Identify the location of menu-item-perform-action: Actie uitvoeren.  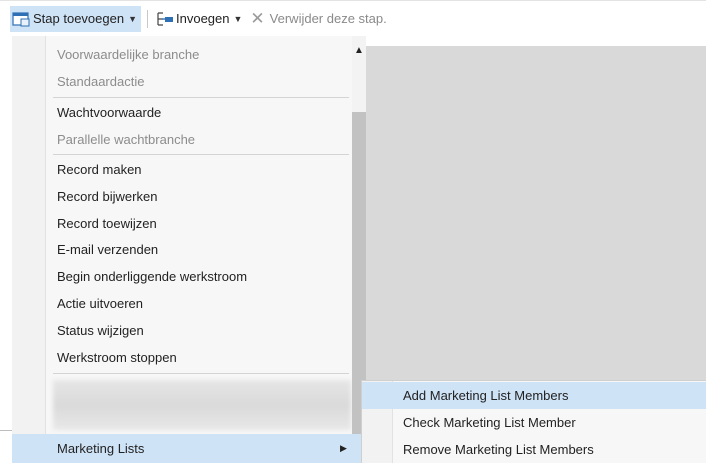
(100, 303).